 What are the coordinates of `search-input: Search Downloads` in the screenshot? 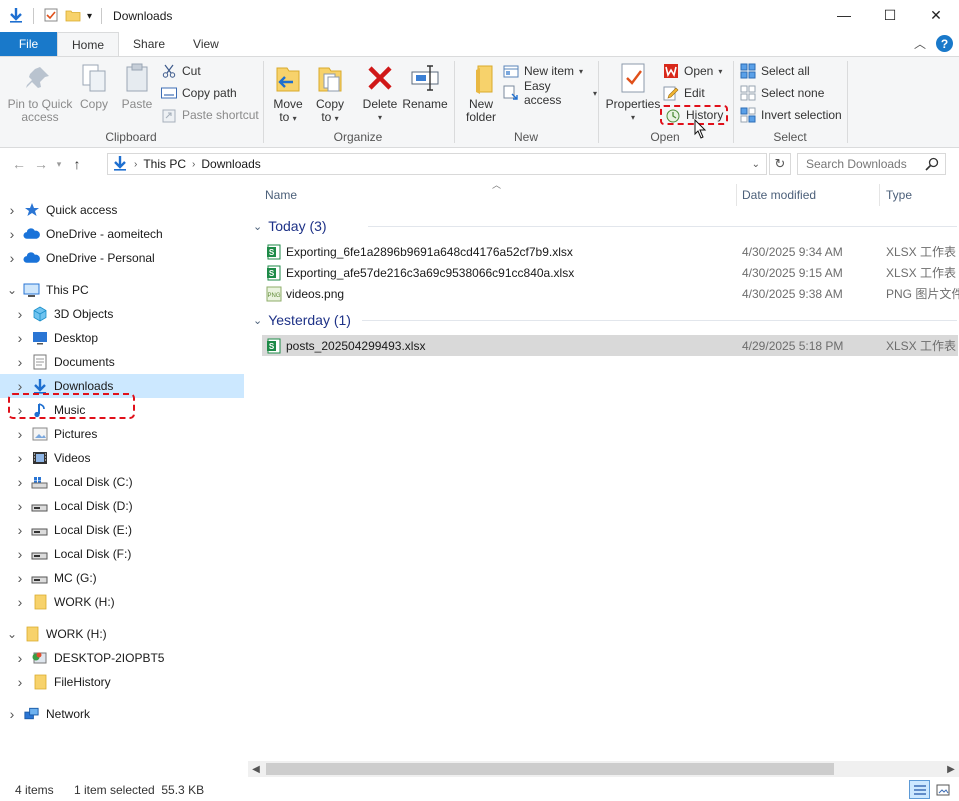 It's located at (871, 164).